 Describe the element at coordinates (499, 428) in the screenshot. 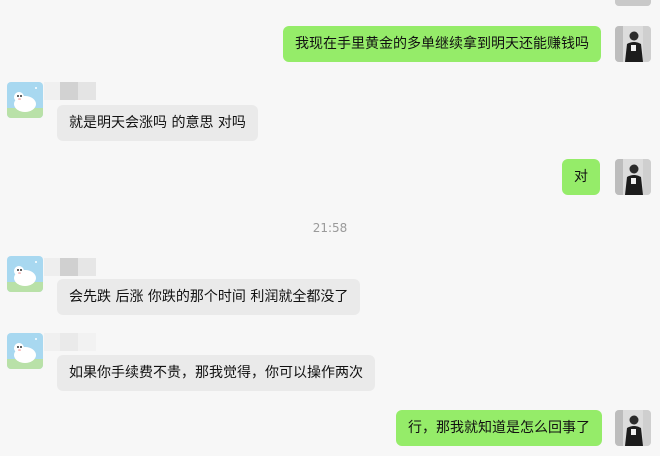

I see `message-bubble-self: 行，那我就知道是怎么回事了` at that location.